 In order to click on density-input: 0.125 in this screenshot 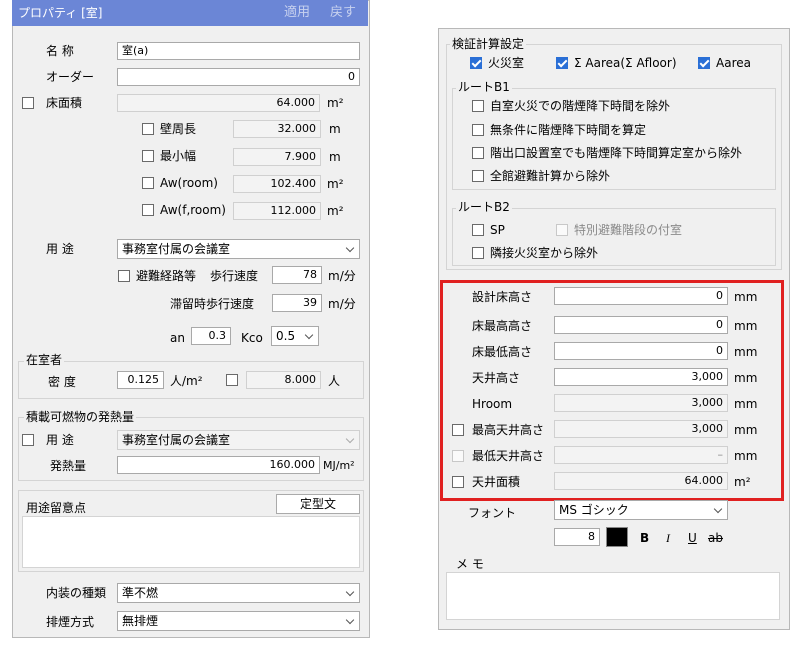, I will do `click(140, 380)`.